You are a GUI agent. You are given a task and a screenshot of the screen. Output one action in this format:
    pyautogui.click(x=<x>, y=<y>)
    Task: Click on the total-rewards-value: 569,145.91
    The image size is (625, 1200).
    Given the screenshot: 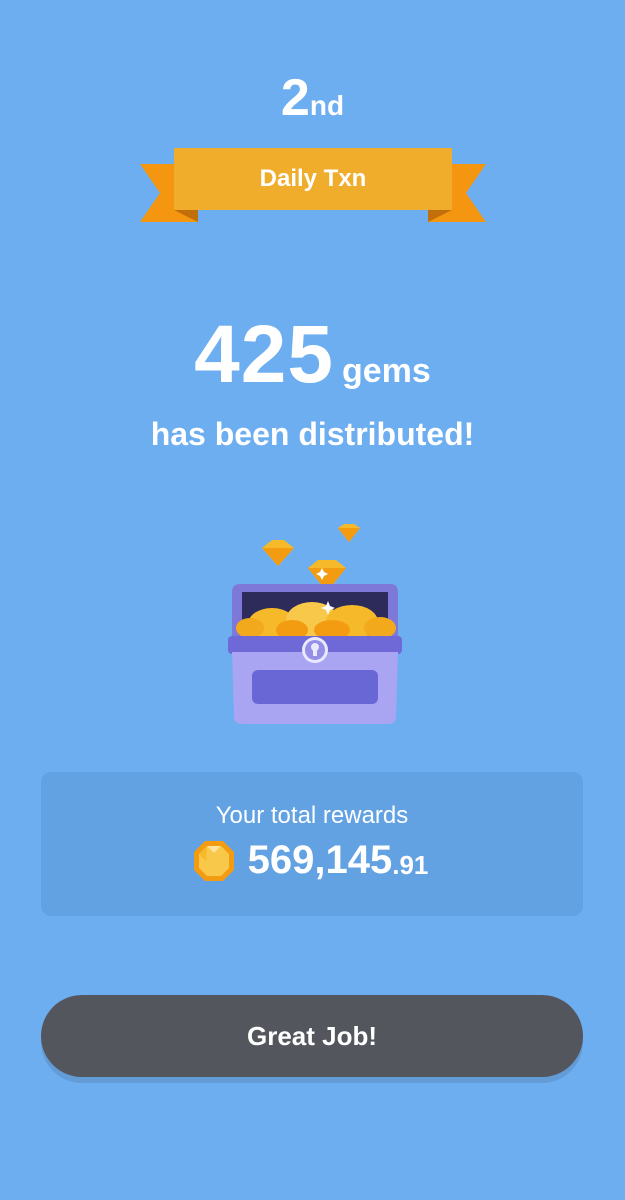 What is the action you would take?
    pyautogui.click(x=312, y=860)
    